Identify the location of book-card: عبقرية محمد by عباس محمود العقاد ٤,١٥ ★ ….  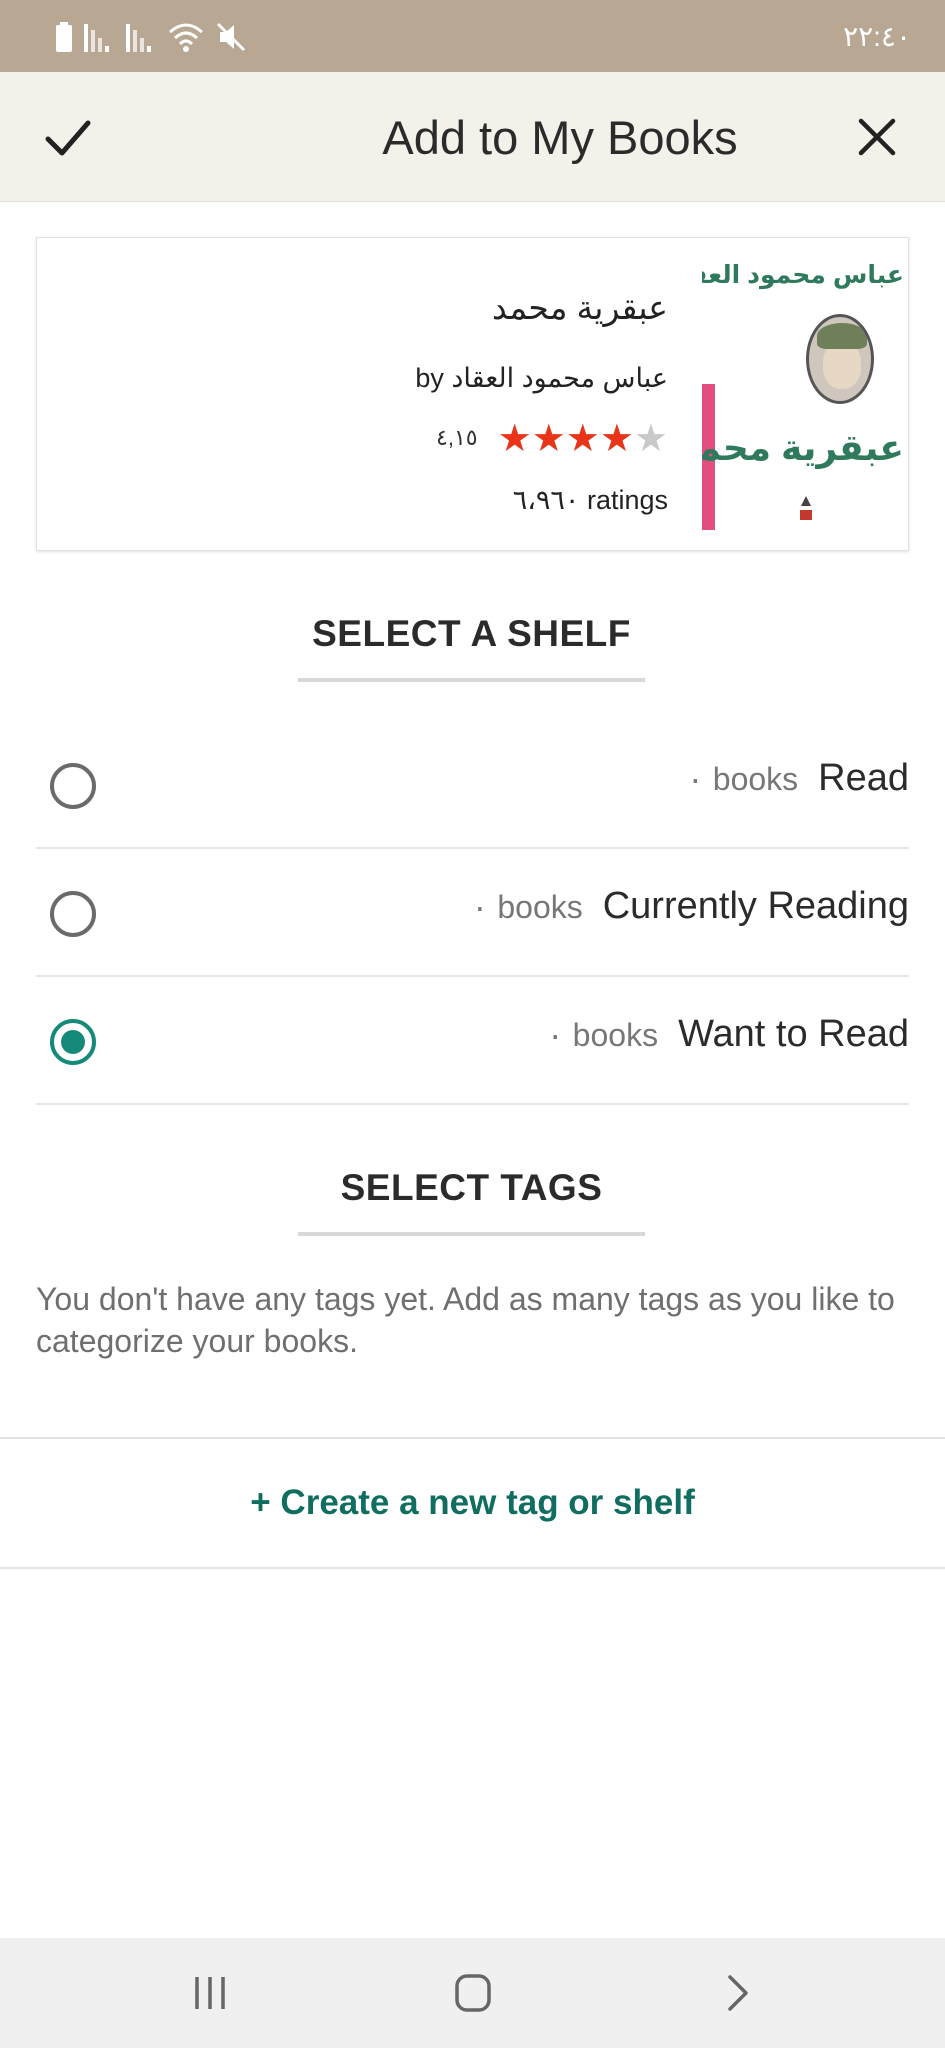
(472, 394).